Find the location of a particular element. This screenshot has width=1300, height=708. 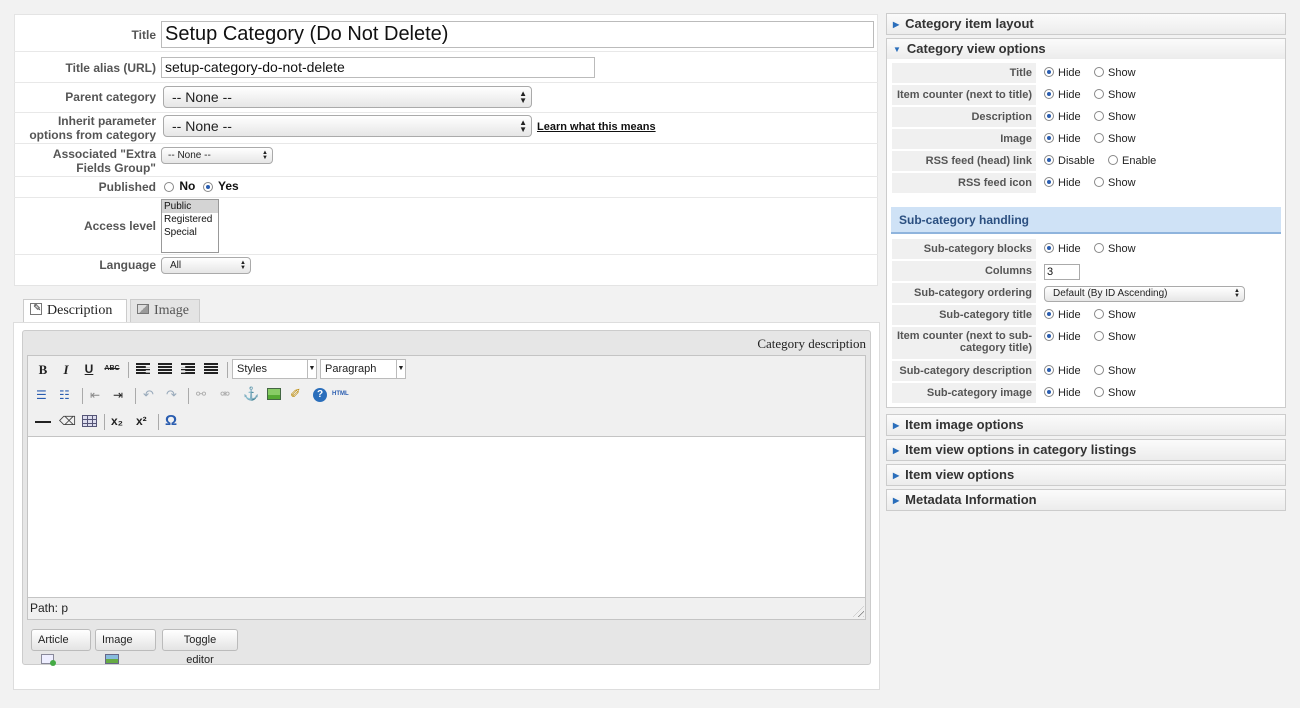

parent-label: Parent category is located at coordinates (110, 97).